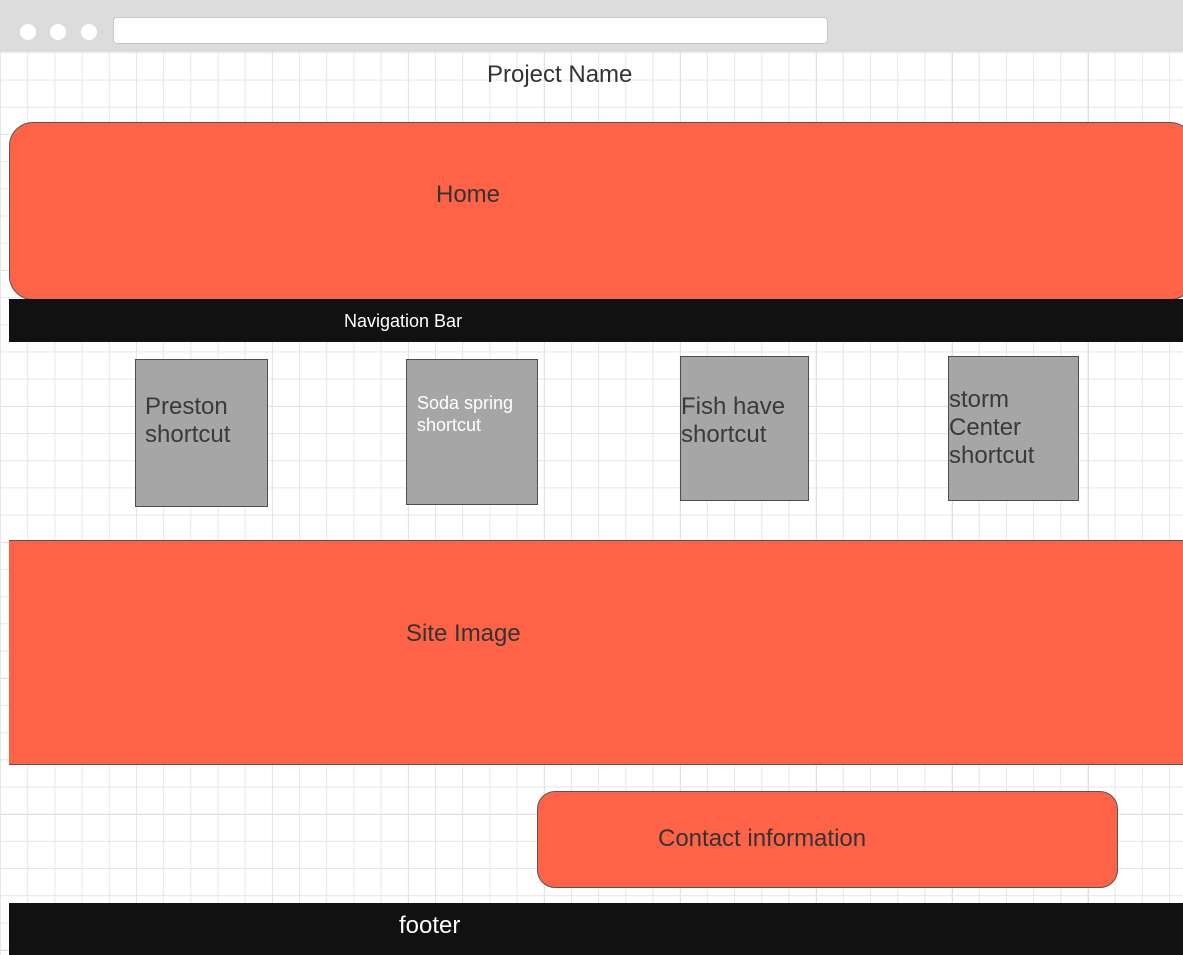 This screenshot has height=955, width=1183. I want to click on contact-information-label: Contact information, so click(762, 838).